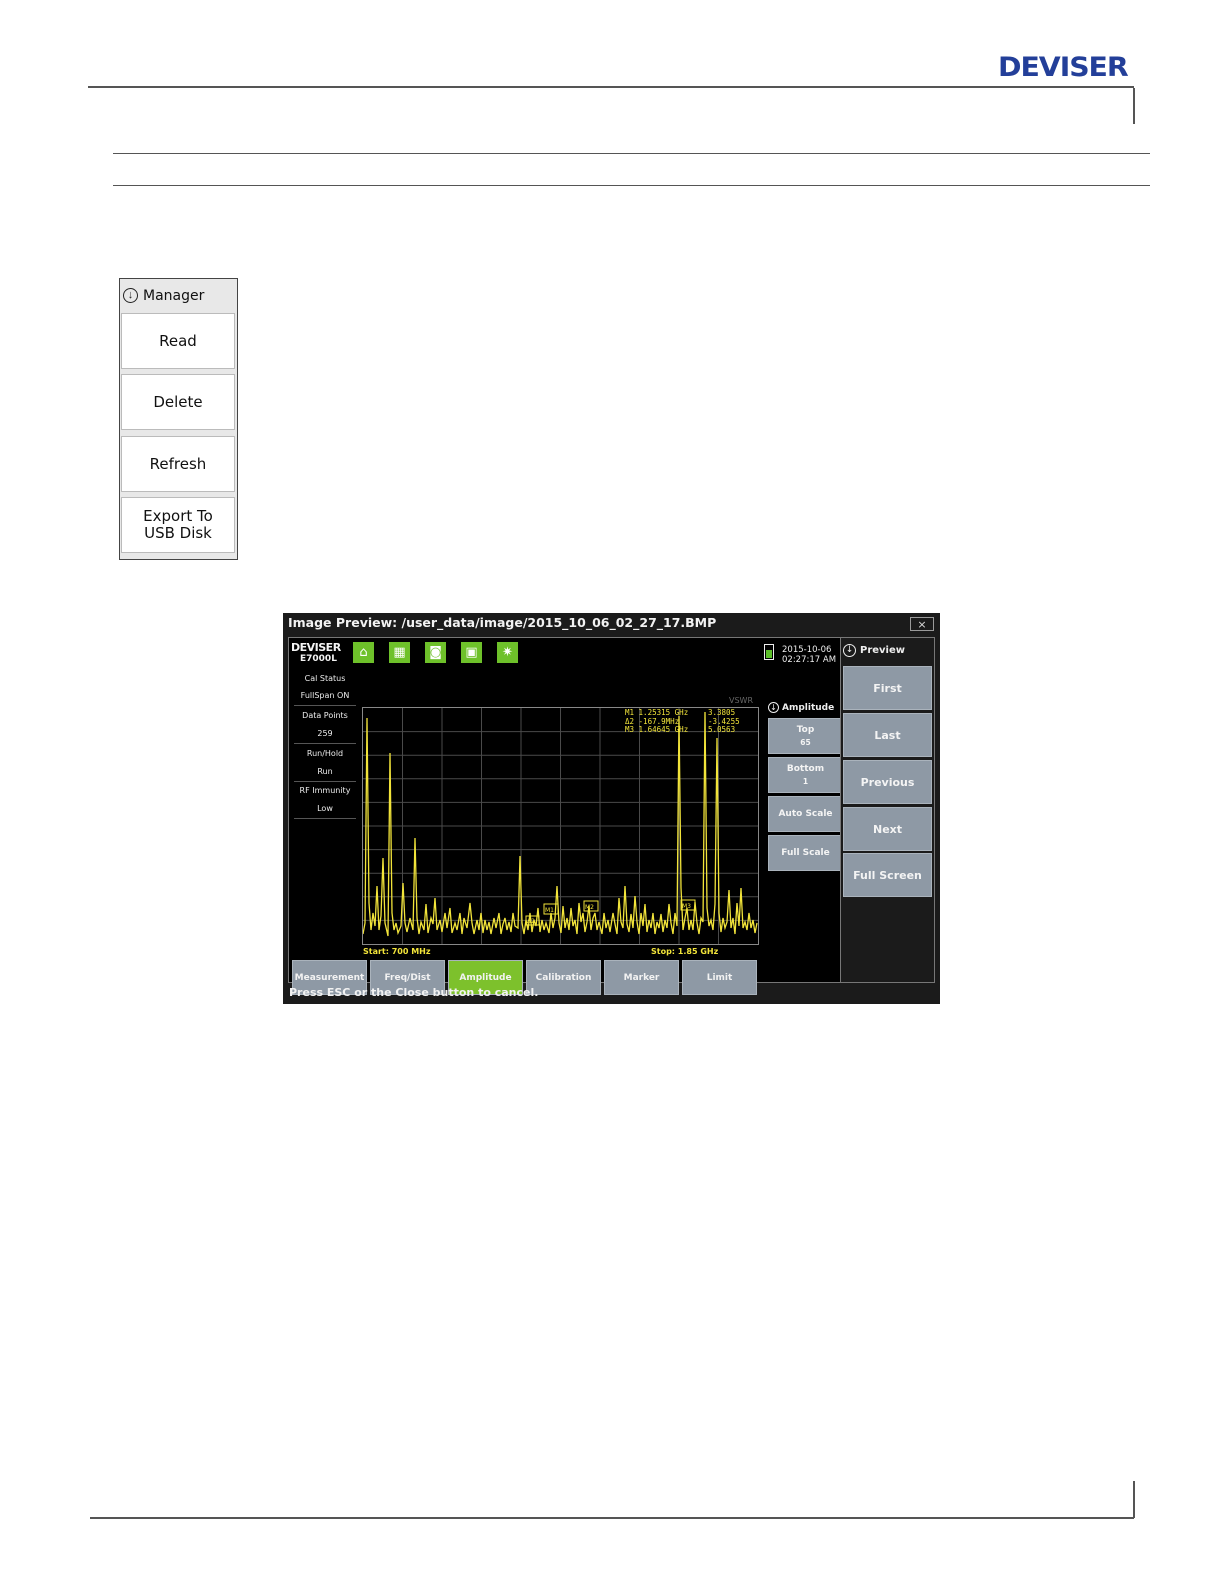 Image resolution: width=1224 pixels, height=1584 pixels. What do you see at coordinates (178, 402) in the screenshot?
I see `delete-button: Delete` at bounding box center [178, 402].